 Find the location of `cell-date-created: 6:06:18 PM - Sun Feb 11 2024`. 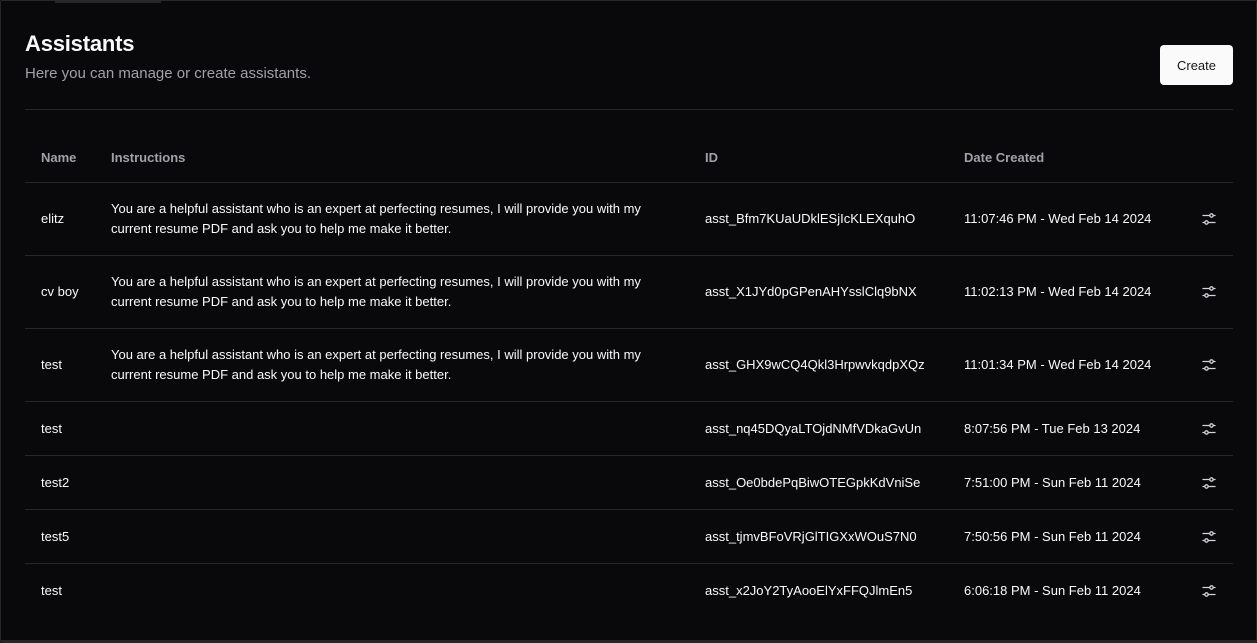

cell-date-created: 6:06:18 PM - Sun Feb 11 2024 is located at coordinates (1052, 590).